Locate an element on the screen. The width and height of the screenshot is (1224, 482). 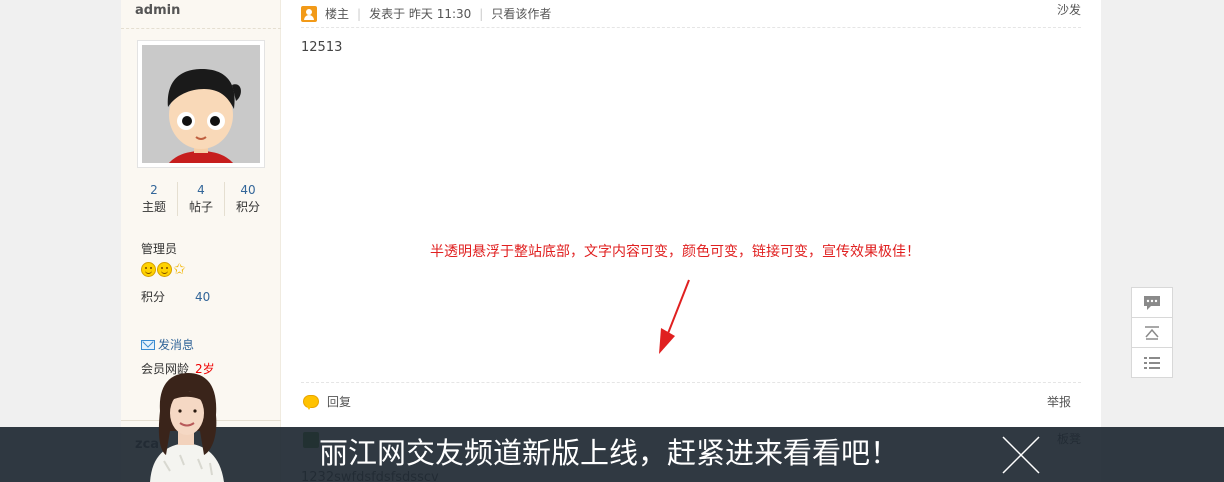
reply-label: 回复 is located at coordinates (339, 402).